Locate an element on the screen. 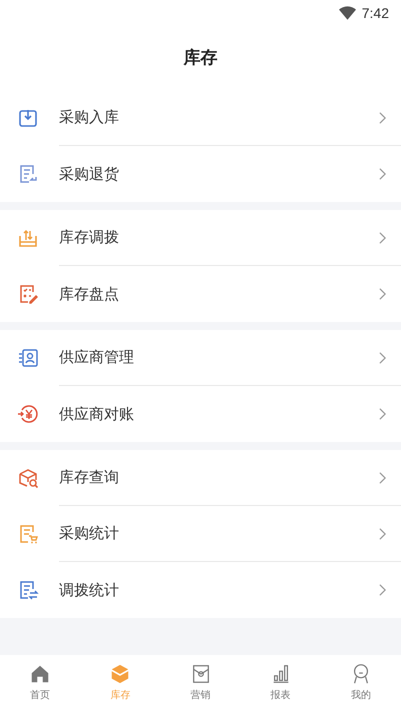 The image size is (401, 710). menu-item: 库存查询 is located at coordinates (230, 478).